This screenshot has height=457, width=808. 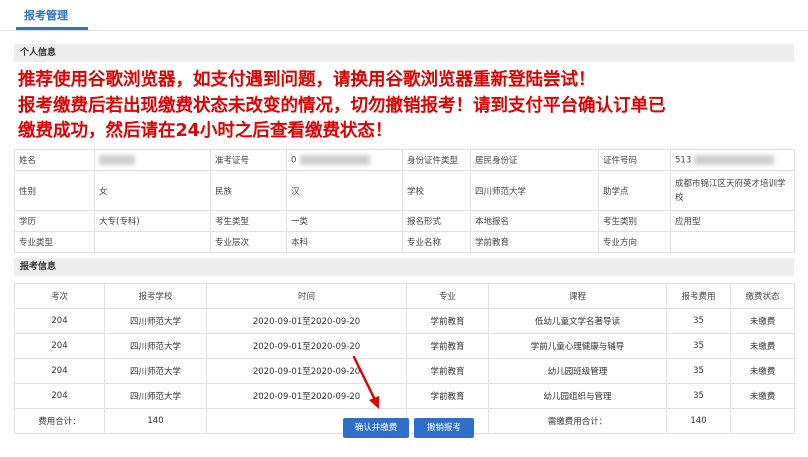 What do you see at coordinates (436, 242) in the screenshot?
I see `info-label-major-name: 专业名称` at bounding box center [436, 242].